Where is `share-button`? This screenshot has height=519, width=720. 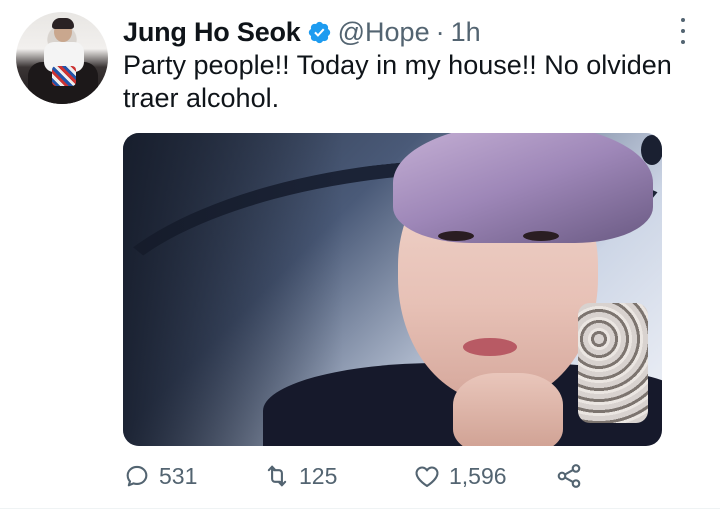 share-button is located at coordinates (569, 476).